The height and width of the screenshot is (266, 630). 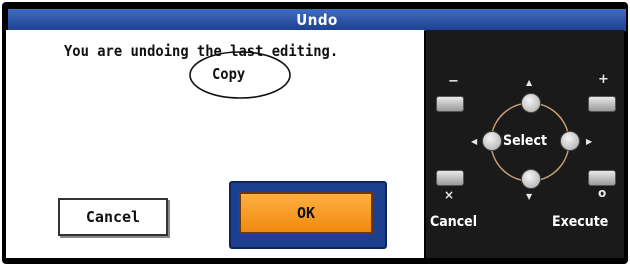 I want to click on up-knob, so click(x=531, y=103).